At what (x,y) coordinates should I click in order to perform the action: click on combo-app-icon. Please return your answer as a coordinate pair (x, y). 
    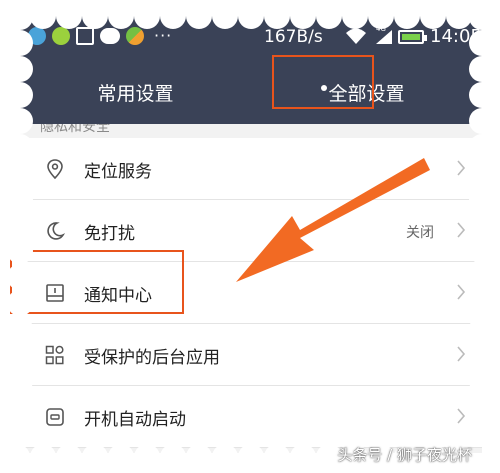
    Looking at the image, I should click on (135, 35).